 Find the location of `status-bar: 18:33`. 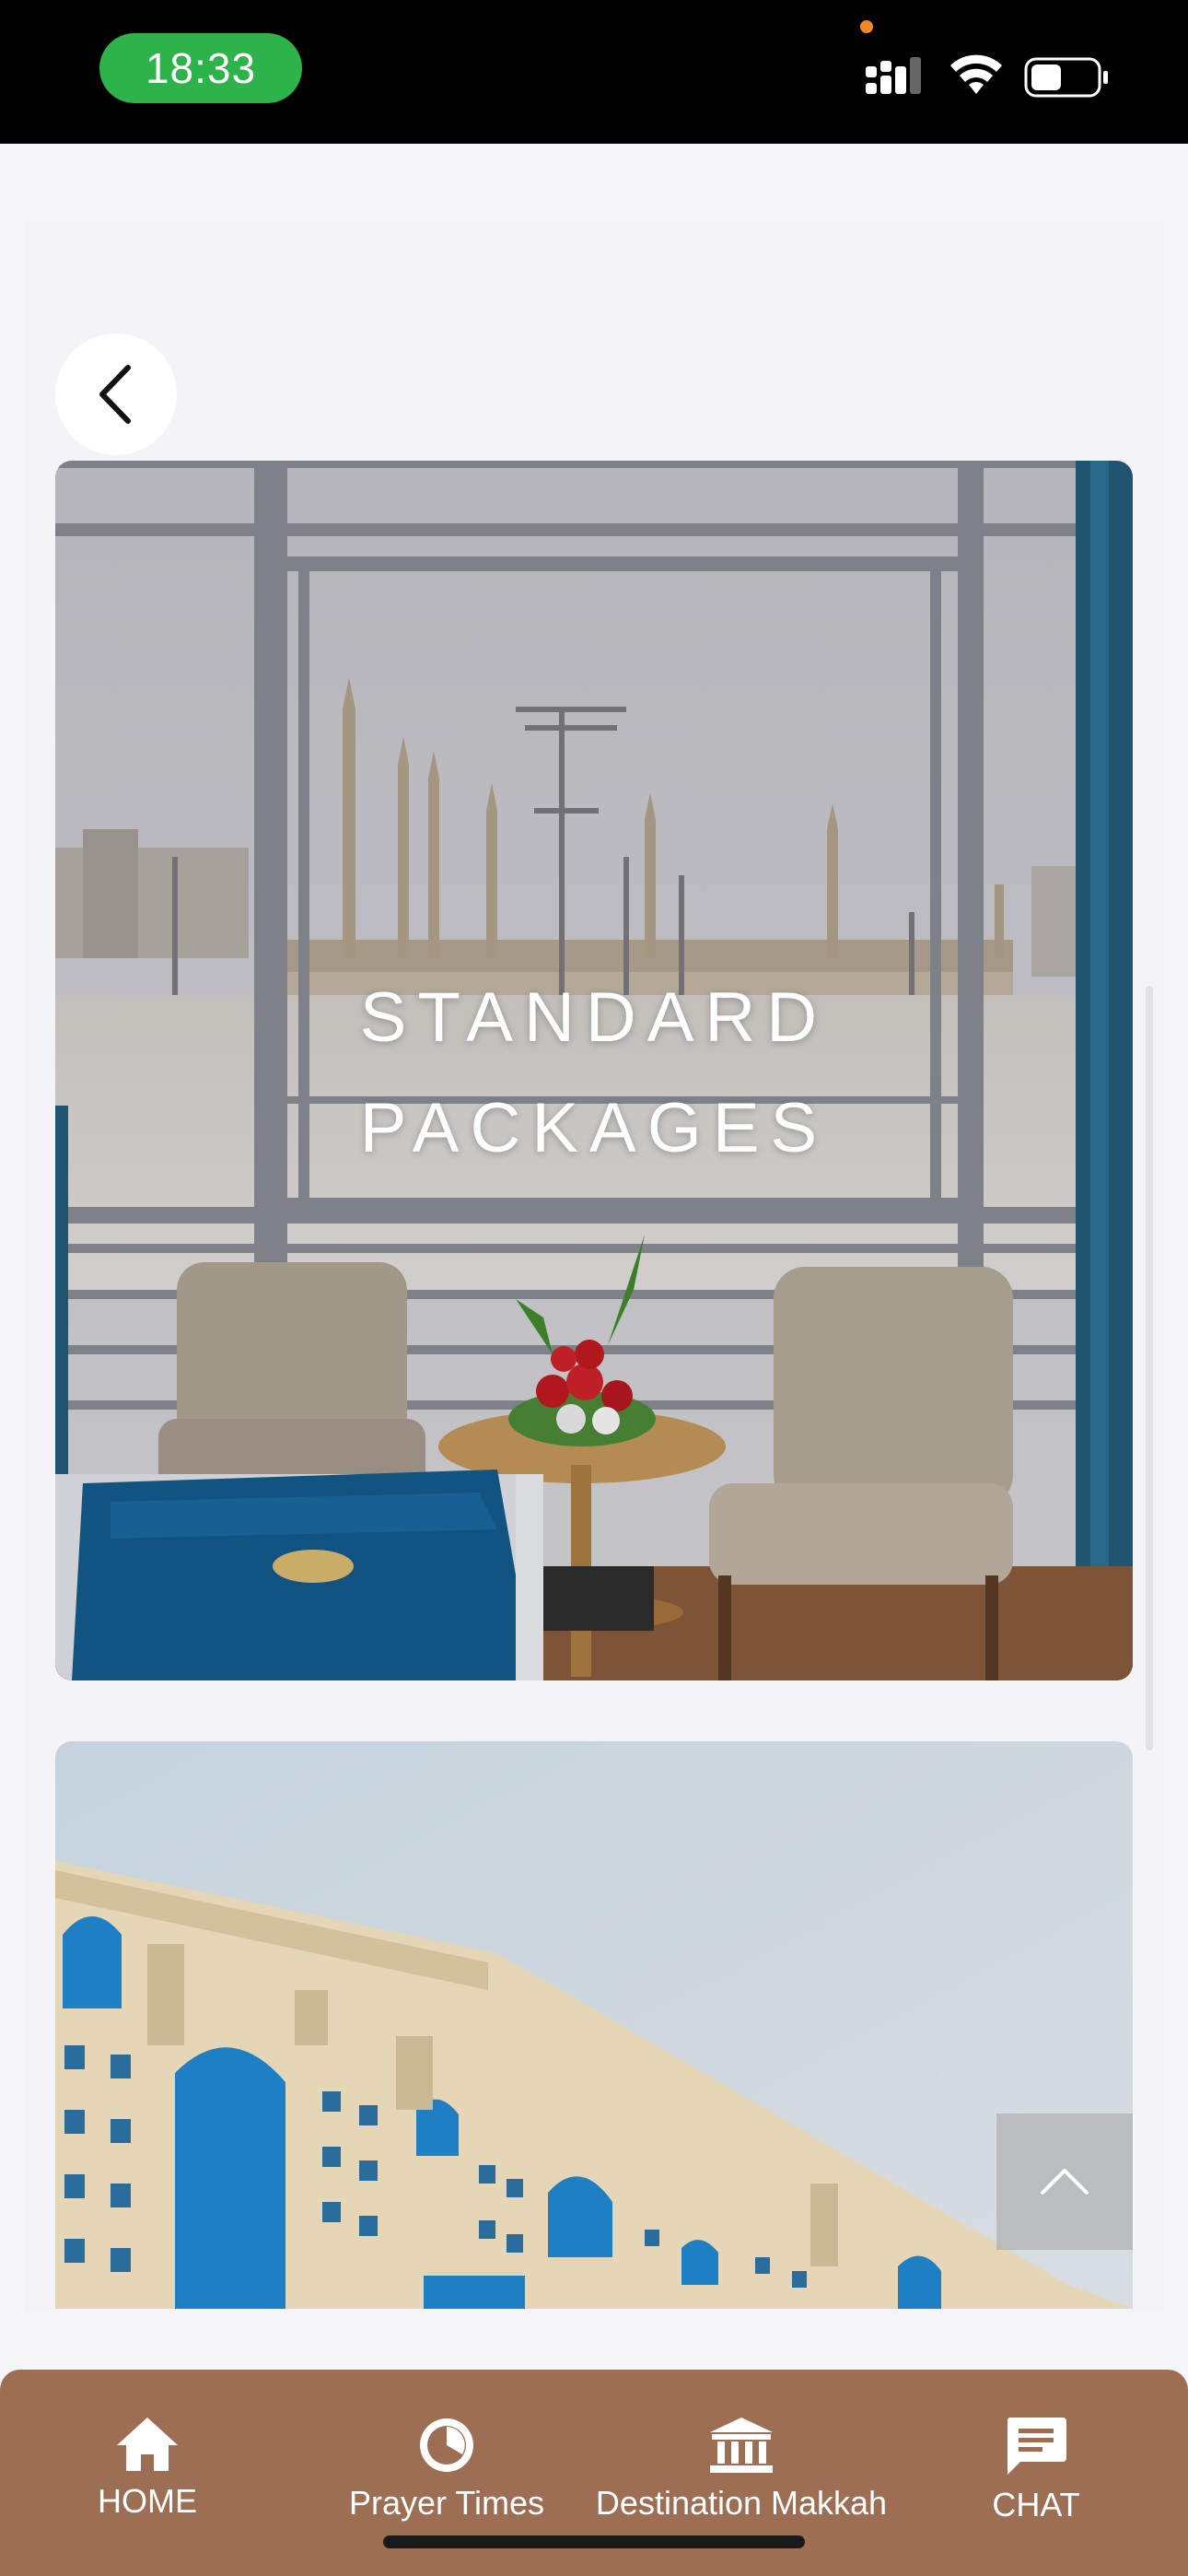

status-bar: 18:33 is located at coordinates (594, 72).